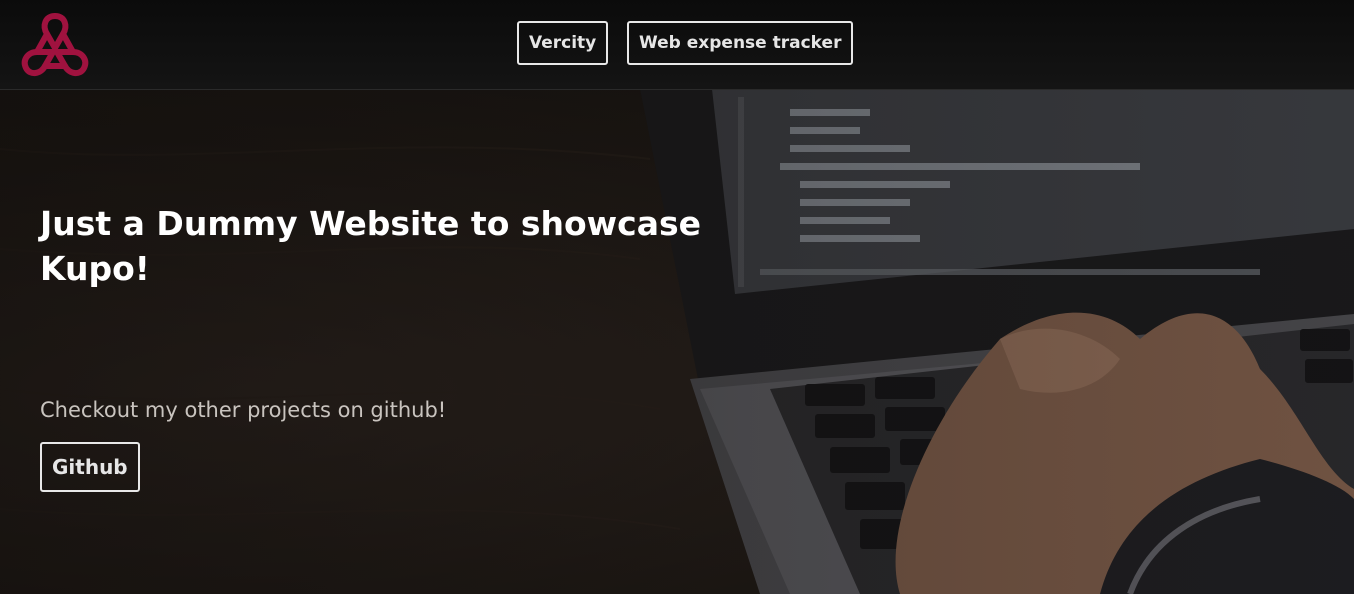  I want to click on hero-headline: Just a Dummy Website to showcase Kupo!, so click(370, 246).